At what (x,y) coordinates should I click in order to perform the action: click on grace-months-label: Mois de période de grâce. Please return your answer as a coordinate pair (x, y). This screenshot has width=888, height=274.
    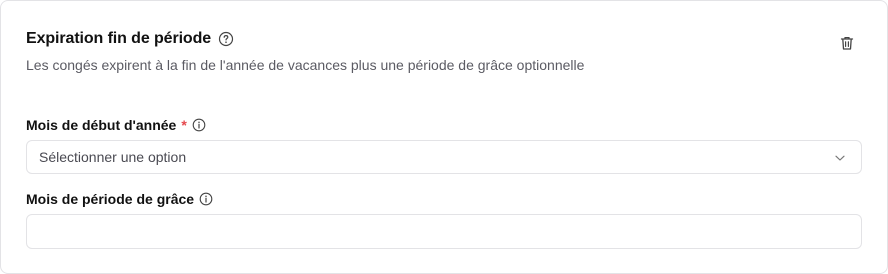
    Looking at the image, I should click on (119, 199).